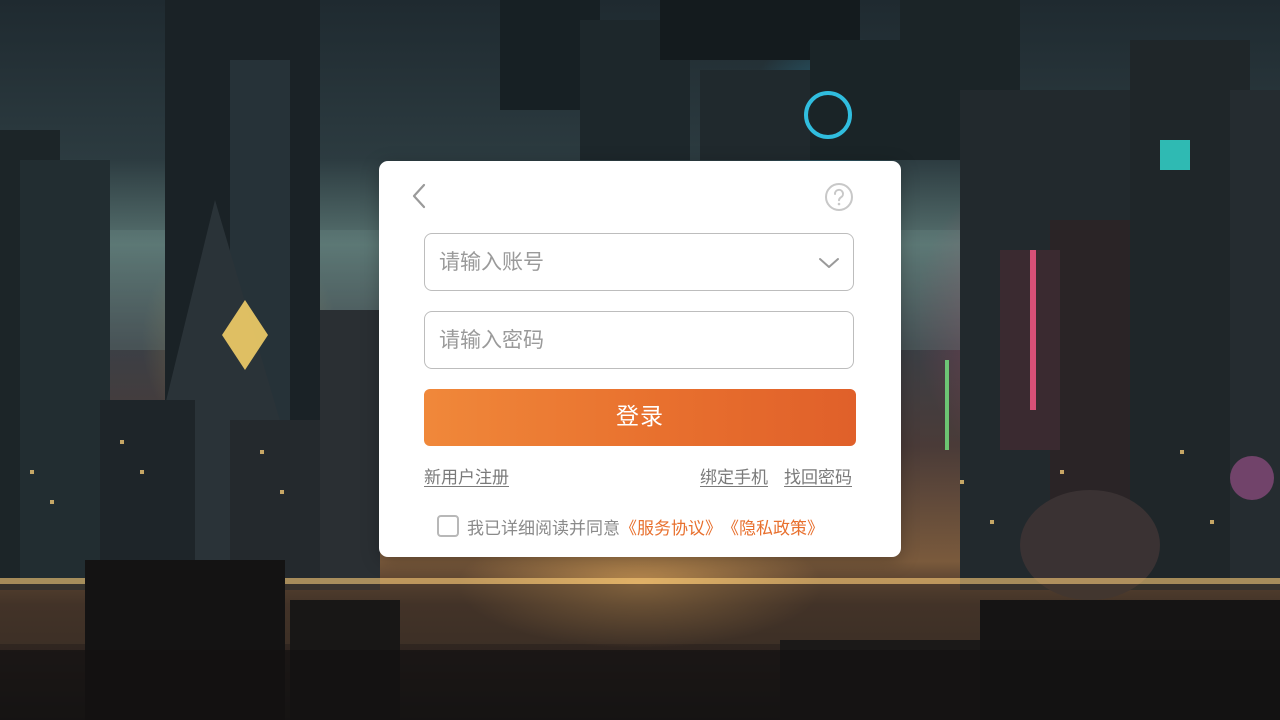  Describe the element at coordinates (734, 475) in the screenshot. I see `bind-phone-link: 绑定手机` at that location.